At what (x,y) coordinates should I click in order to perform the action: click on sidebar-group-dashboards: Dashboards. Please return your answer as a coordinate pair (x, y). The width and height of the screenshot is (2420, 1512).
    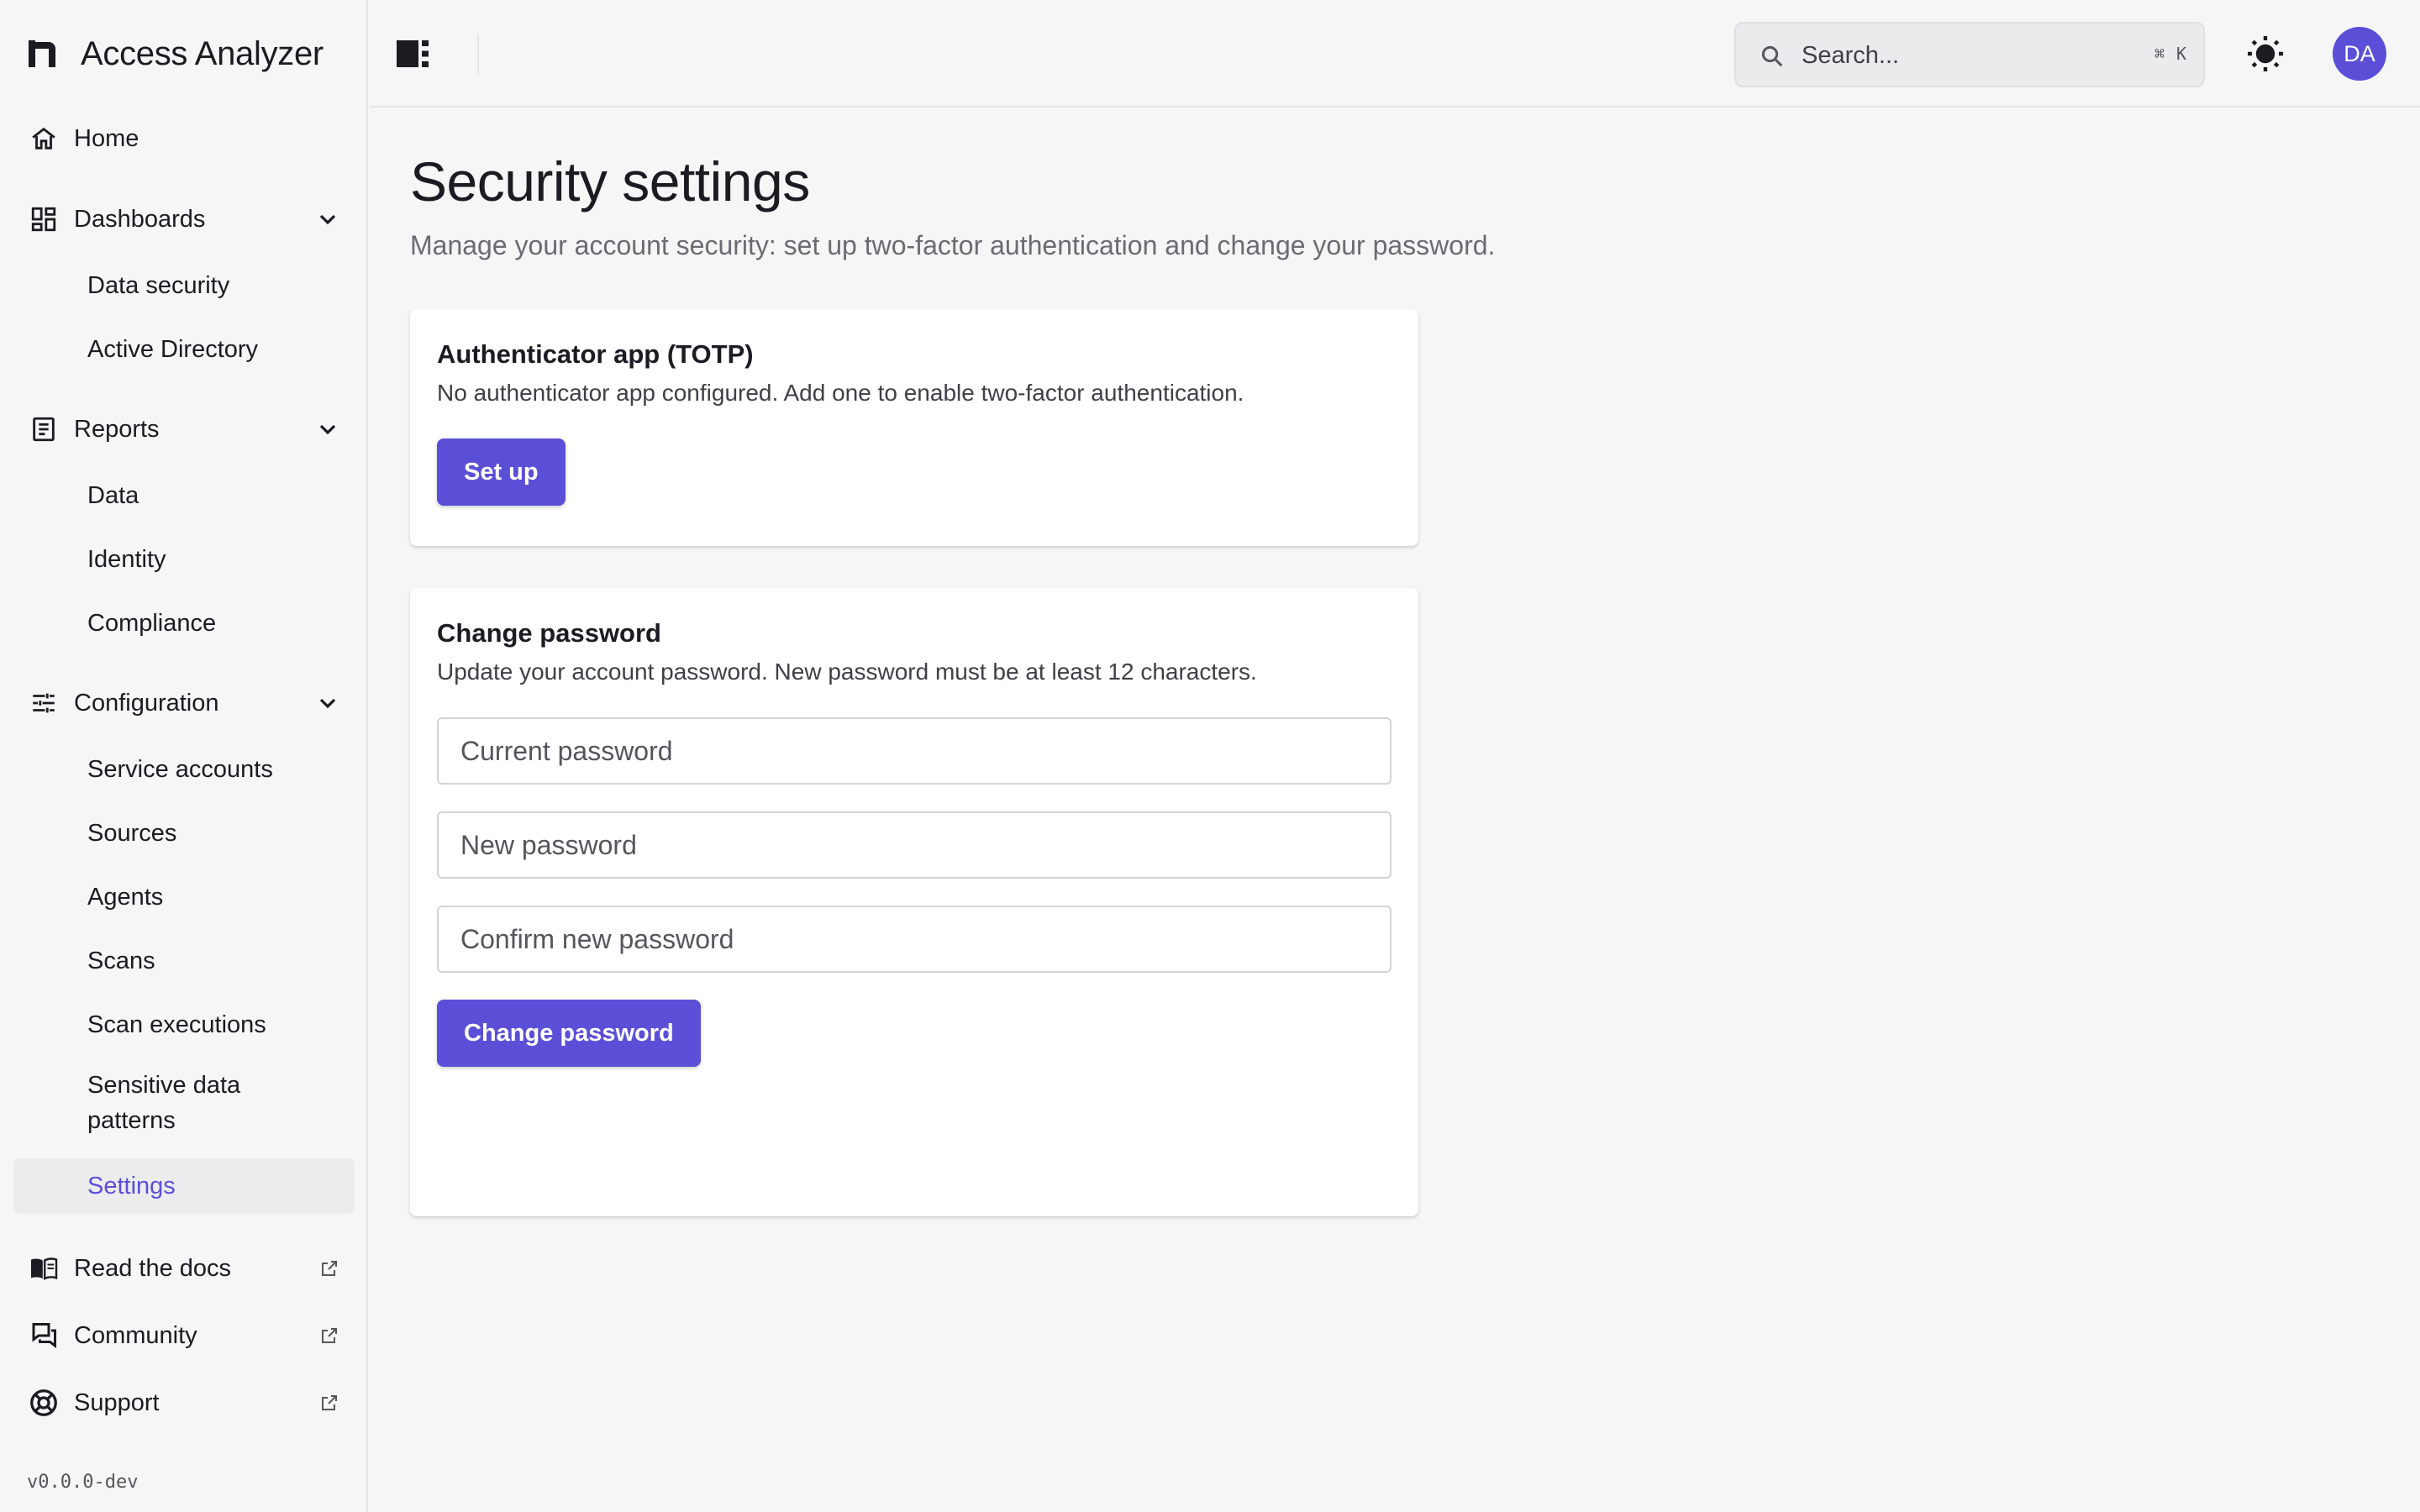
    Looking at the image, I should click on (184, 219).